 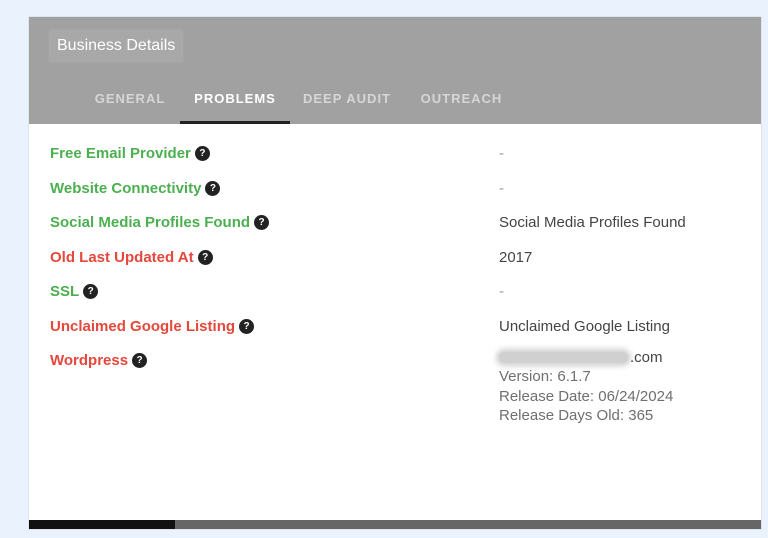 What do you see at coordinates (545, 376) in the screenshot?
I see `wordpress-version: Version: 6.1.7` at bounding box center [545, 376].